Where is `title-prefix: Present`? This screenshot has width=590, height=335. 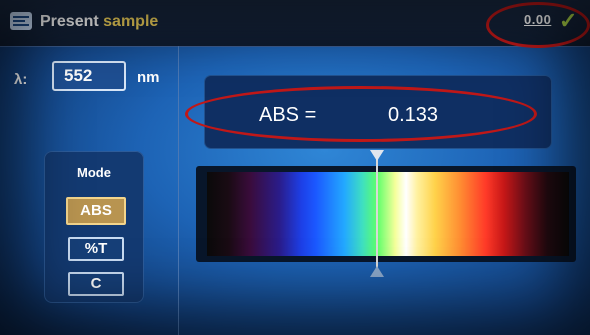 title-prefix: Present is located at coordinates (69, 21).